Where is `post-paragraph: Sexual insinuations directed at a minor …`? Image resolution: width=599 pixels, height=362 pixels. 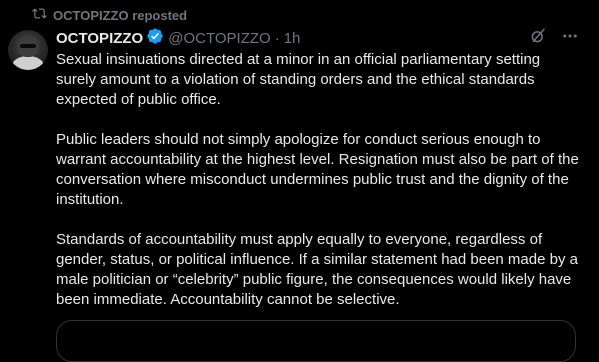 post-paragraph: Sexual insinuations directed at a minor … is located at coordinates (298, 79).